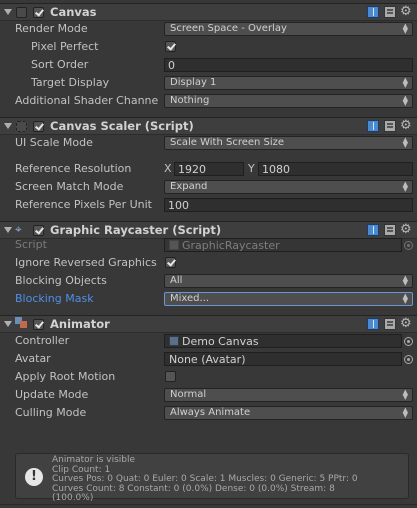 The width and height of the screenshot is (417, 508). I want to click on reference-resolution-label: Reference Resolution, so click(73, 168).